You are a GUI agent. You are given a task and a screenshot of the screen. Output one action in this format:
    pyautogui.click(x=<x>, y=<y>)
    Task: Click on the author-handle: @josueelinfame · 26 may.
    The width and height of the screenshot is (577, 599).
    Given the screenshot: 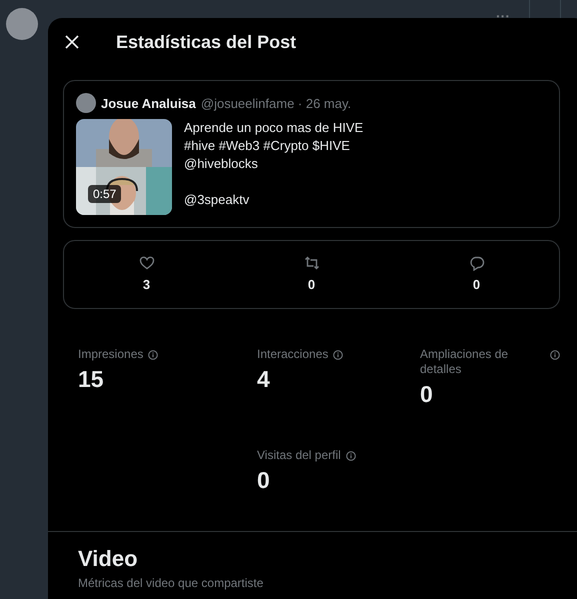 What is the action you would take?
    pyautogui.click(x=276, y=103)
    